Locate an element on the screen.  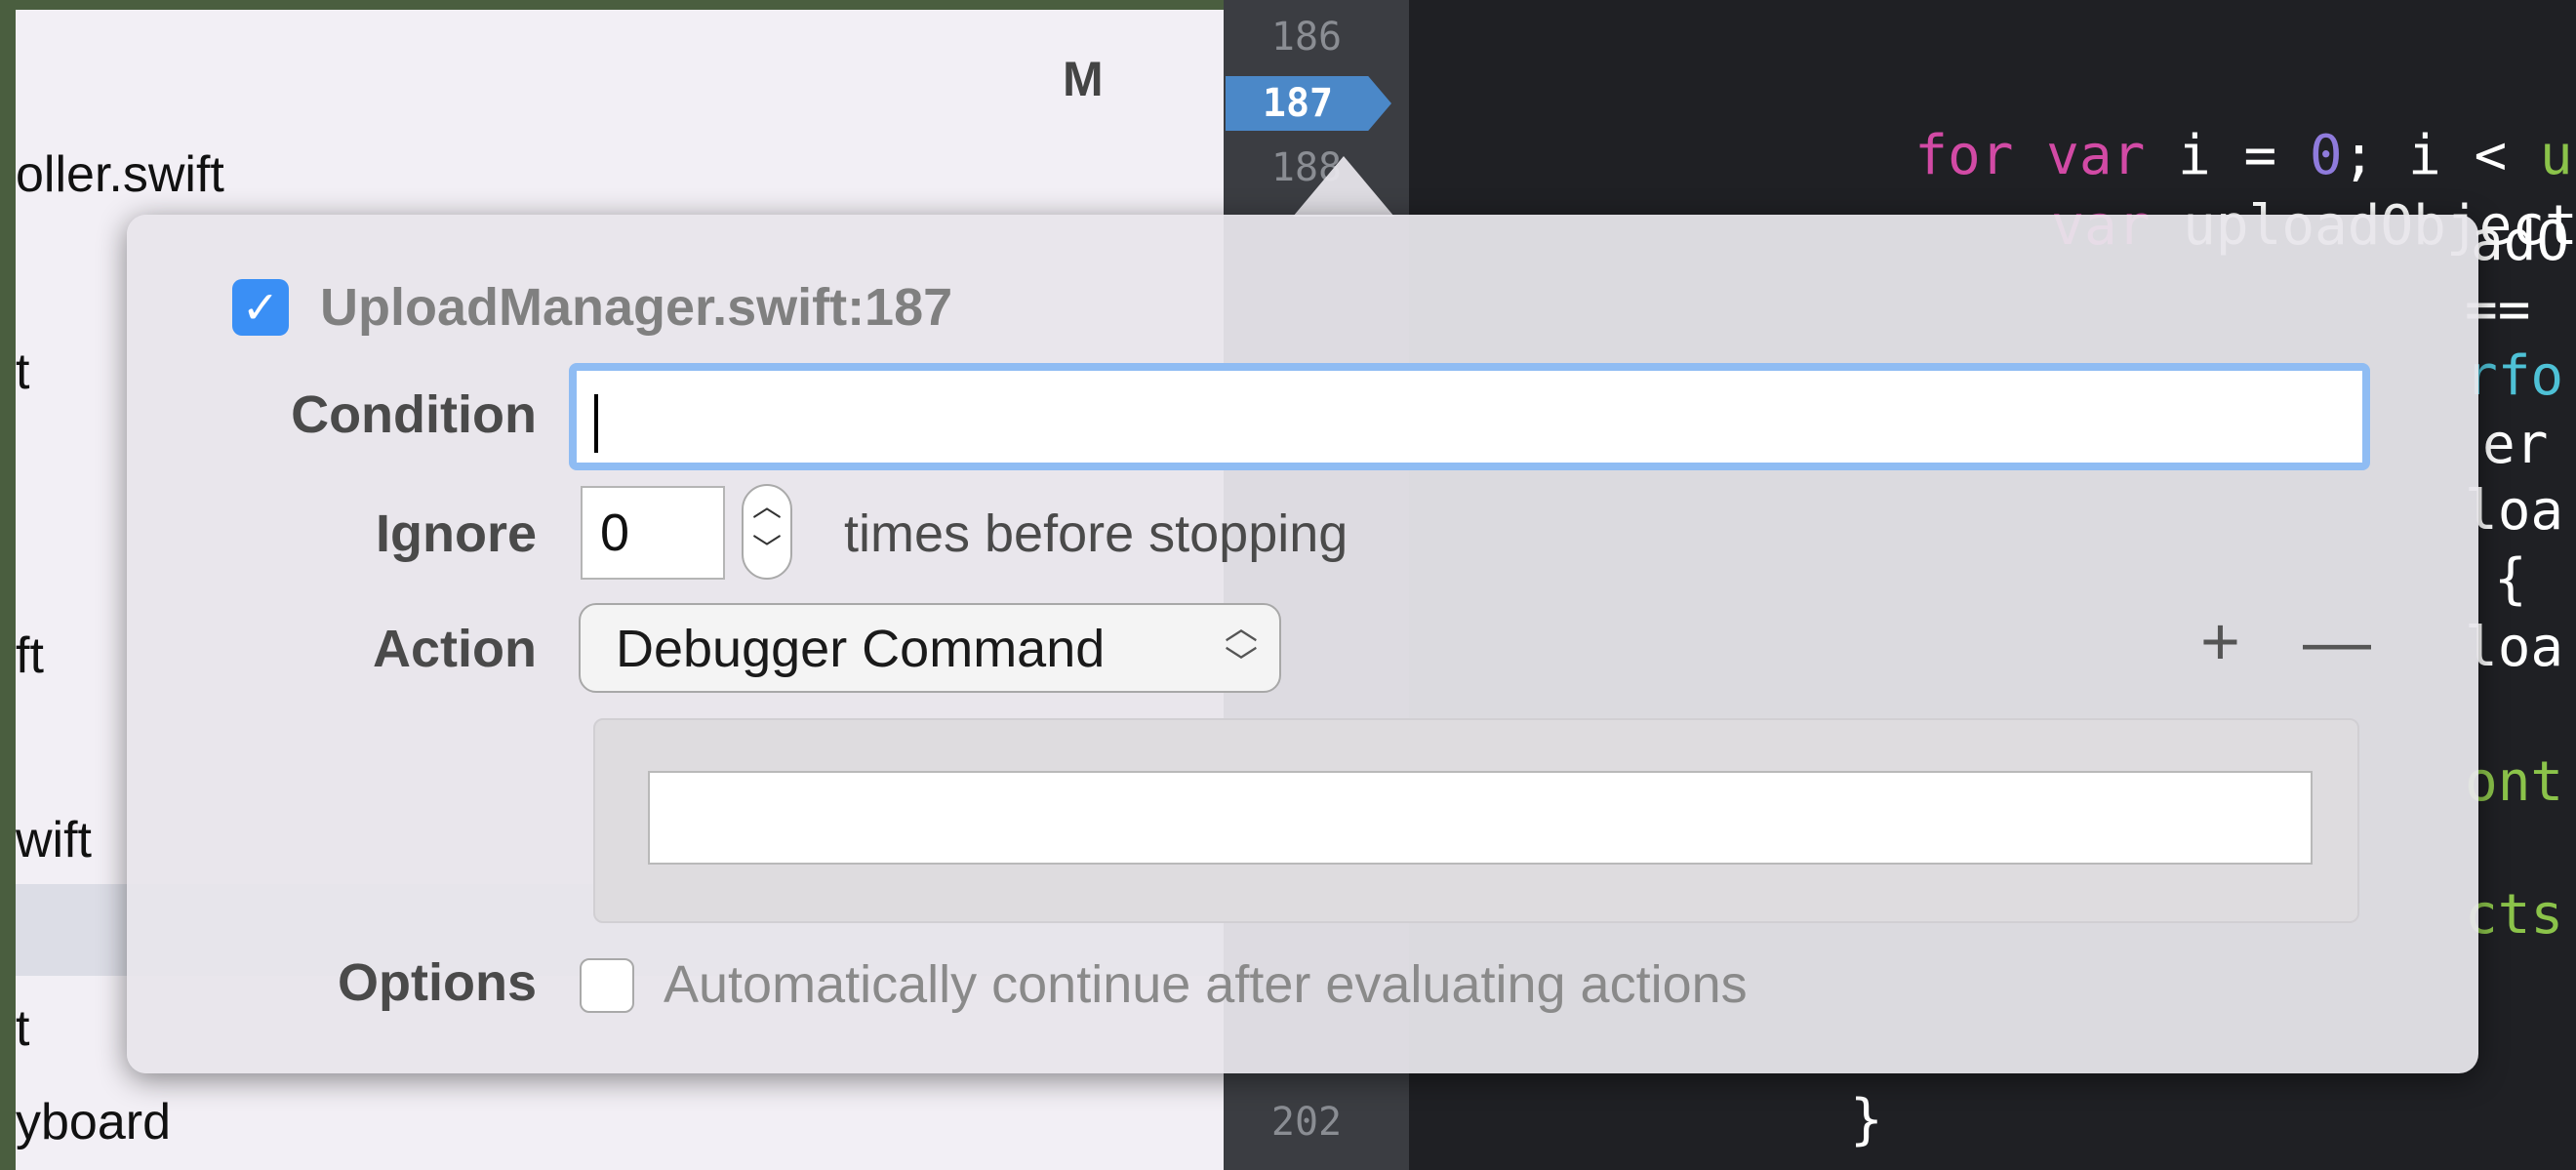
breakpoint-enabled-checkbox: ✓ is located at coordinates (260, 307).